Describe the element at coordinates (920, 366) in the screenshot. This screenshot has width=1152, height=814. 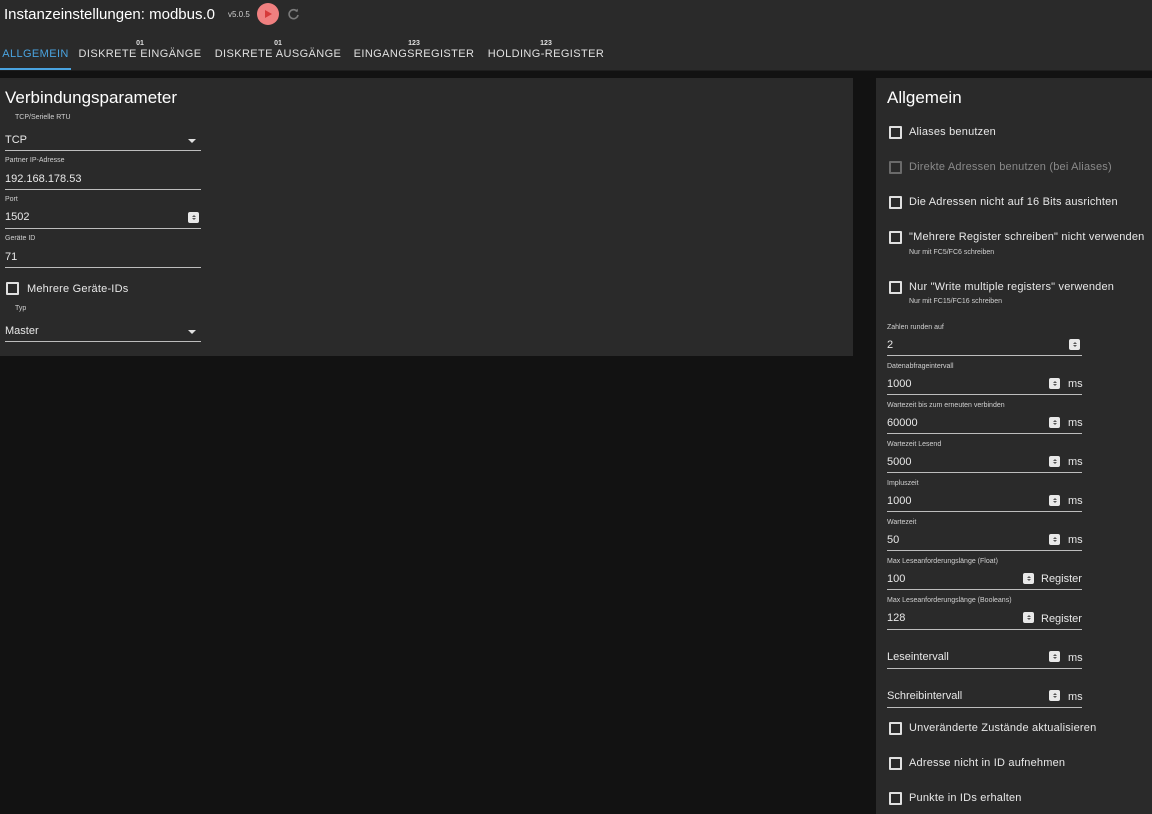
I see `poll-label: Datenabfrageintervall` at that location.